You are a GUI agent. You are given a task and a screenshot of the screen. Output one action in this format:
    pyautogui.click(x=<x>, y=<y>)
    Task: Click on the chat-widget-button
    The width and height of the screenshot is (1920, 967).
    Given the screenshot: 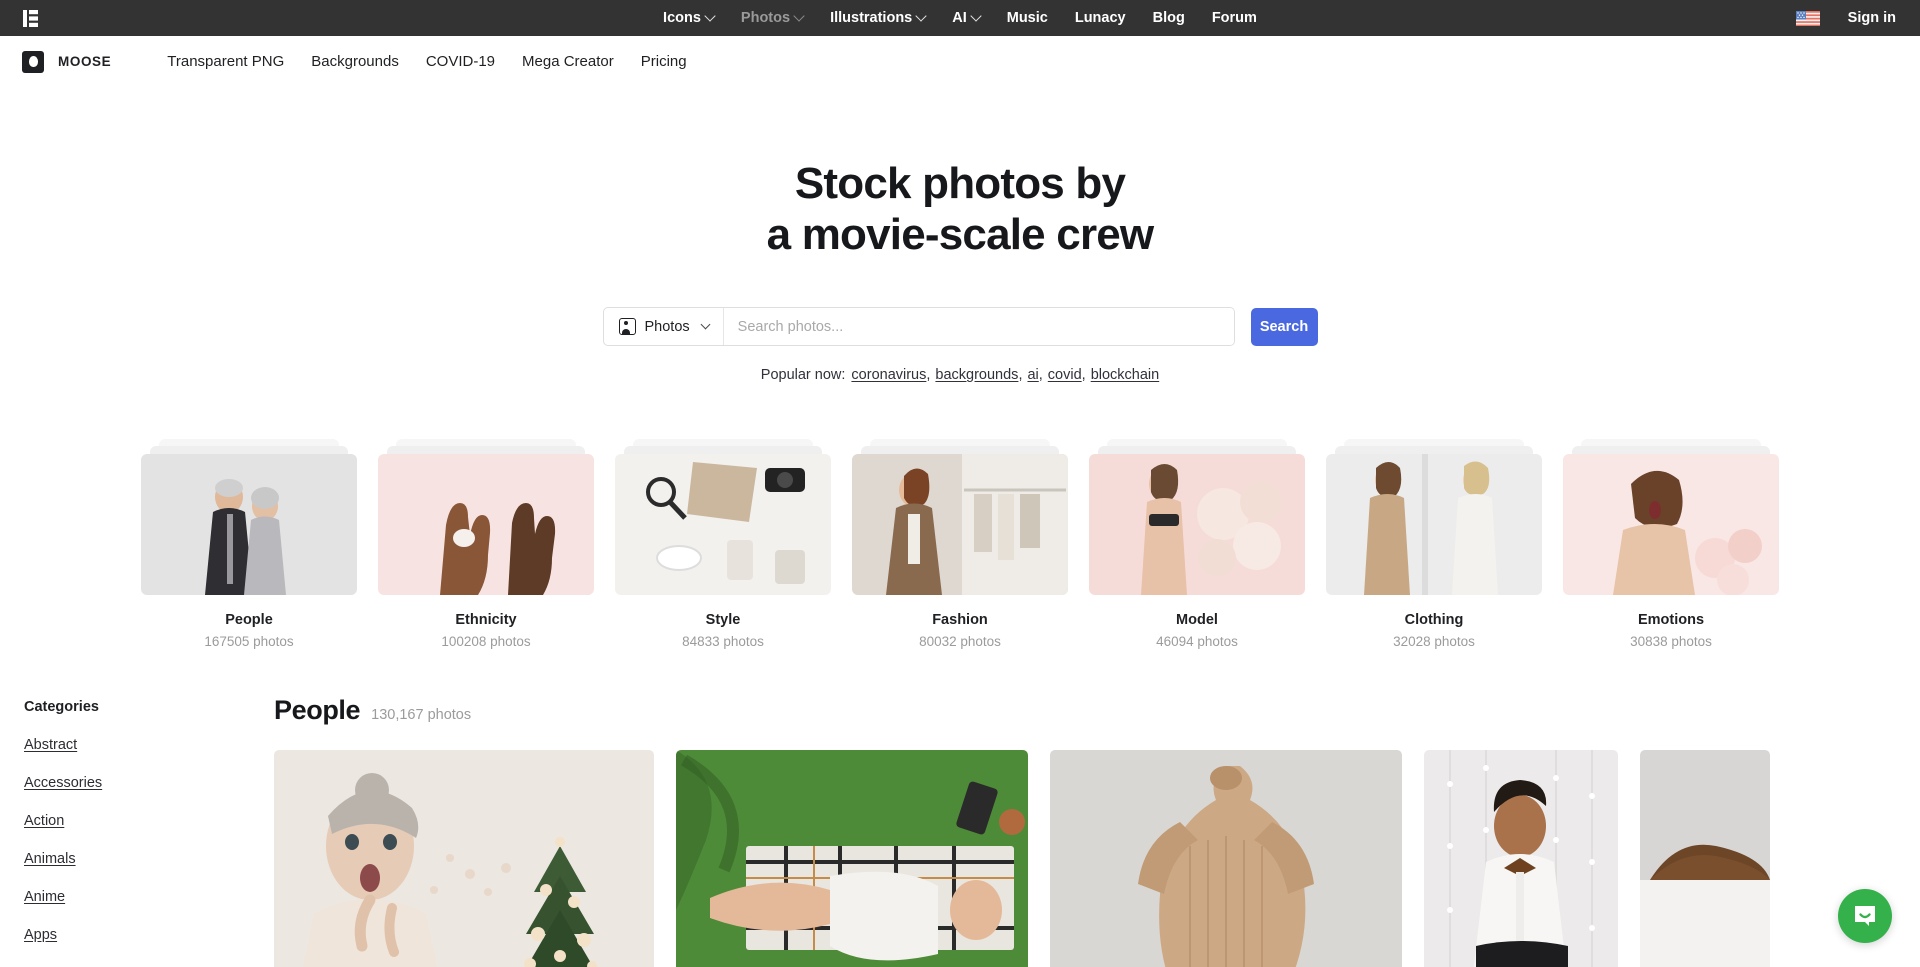 What is the action you would take?
    pyautogui.click(x=1865, y=916)
    